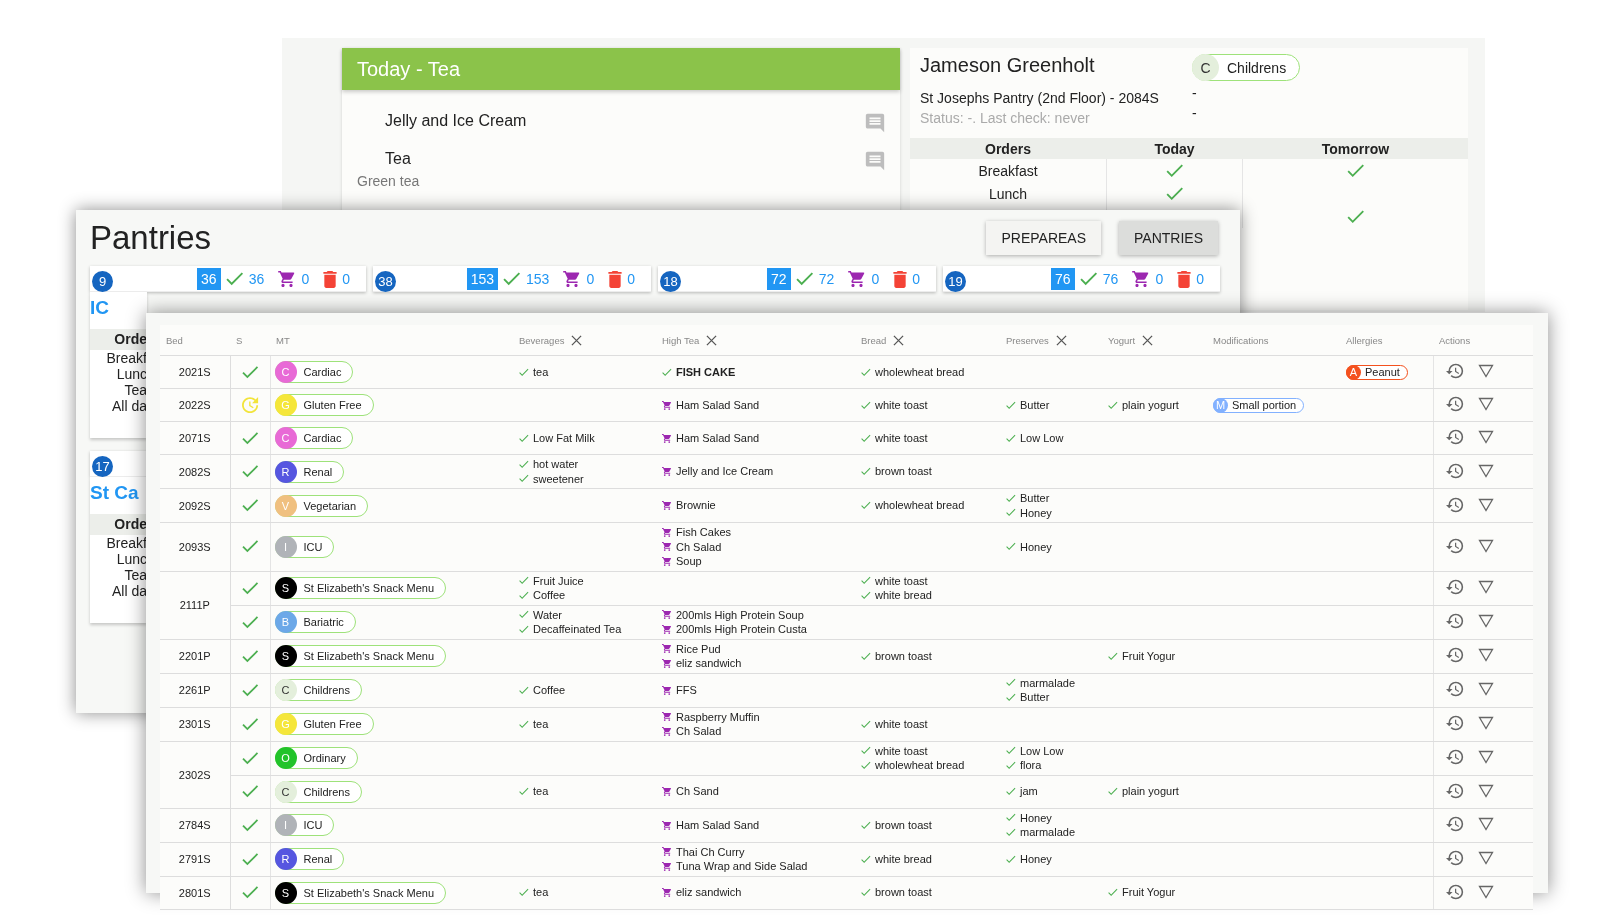 The height and width of the screenshot is (920, 1602). Describe the element at coordinates (955, 281) in the screenshot. I see `count-badge: 19` at that location.